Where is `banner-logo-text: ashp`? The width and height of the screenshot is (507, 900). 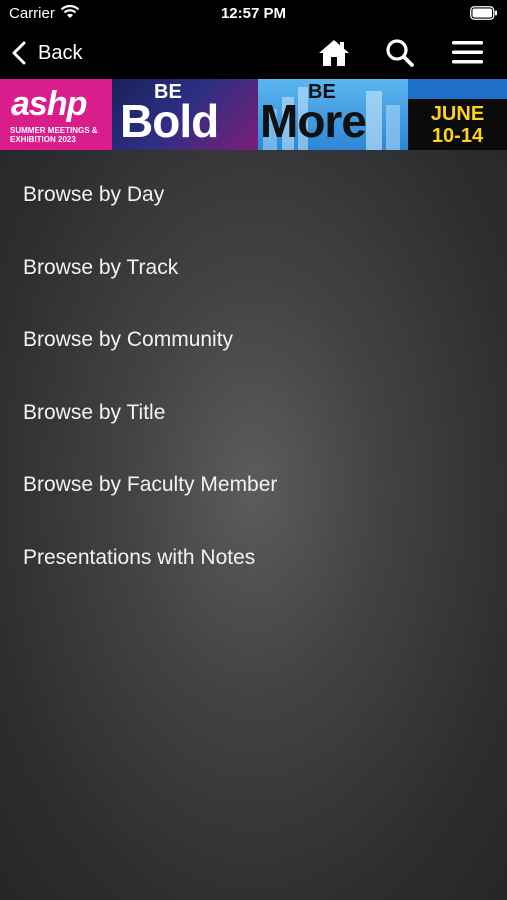 banner-logo-text: ashp is located at coordinates (49, 104).